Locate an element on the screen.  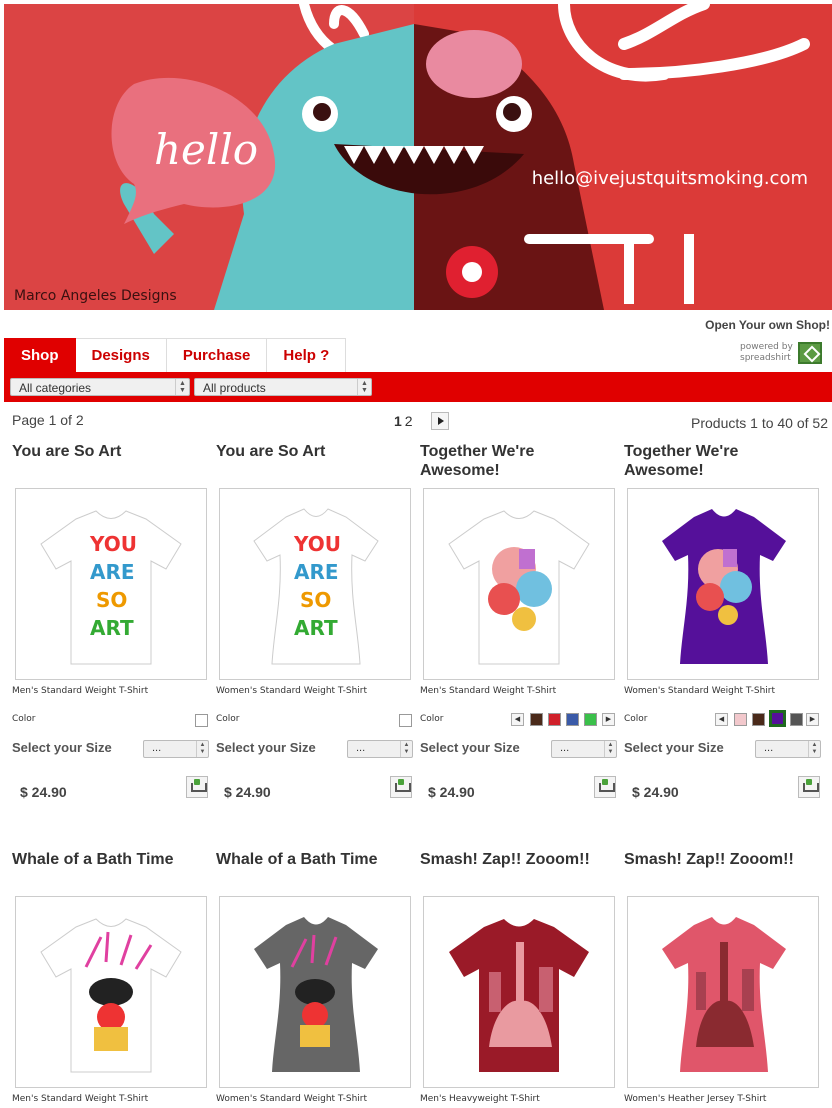
filter-bar: All categories ▲ ▼ All products ▲ ▼ is located at coordinates (418, 387).